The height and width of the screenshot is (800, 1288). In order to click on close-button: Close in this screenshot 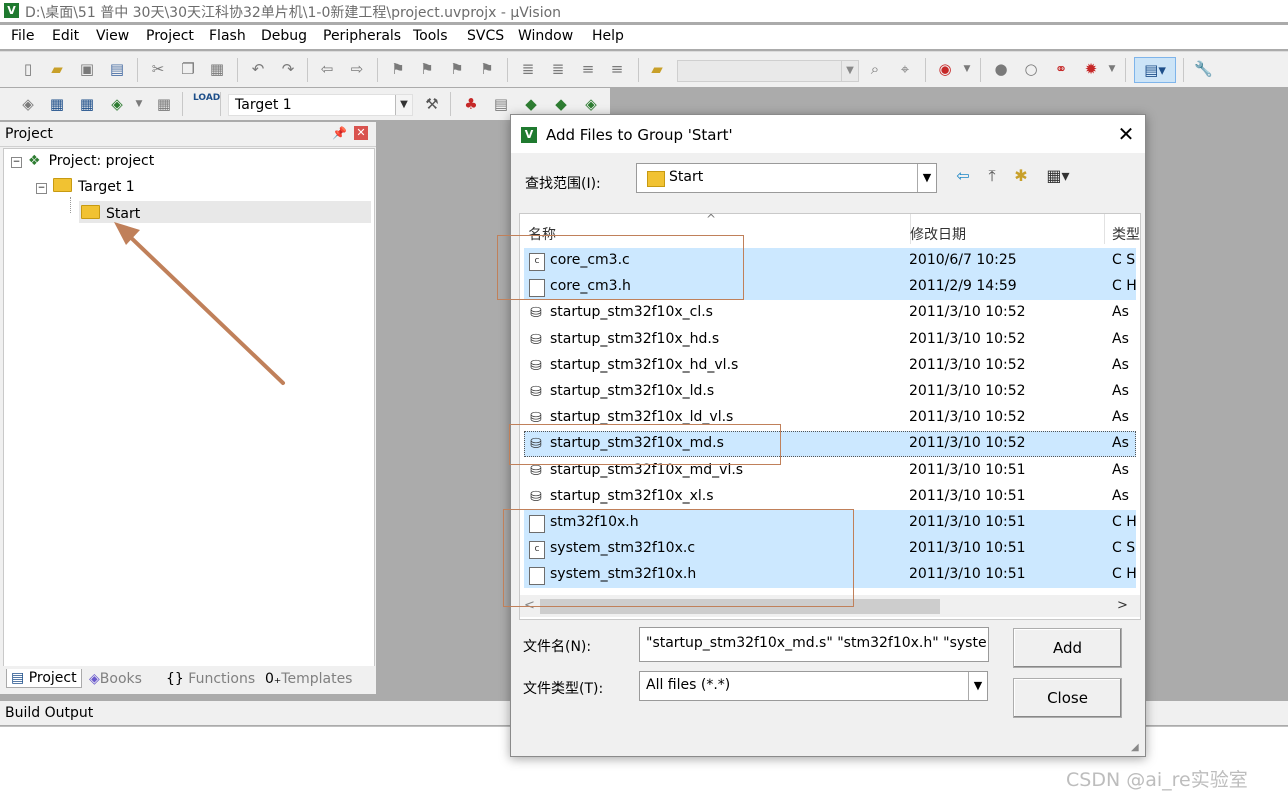, I will do `click(1067, 698)`.